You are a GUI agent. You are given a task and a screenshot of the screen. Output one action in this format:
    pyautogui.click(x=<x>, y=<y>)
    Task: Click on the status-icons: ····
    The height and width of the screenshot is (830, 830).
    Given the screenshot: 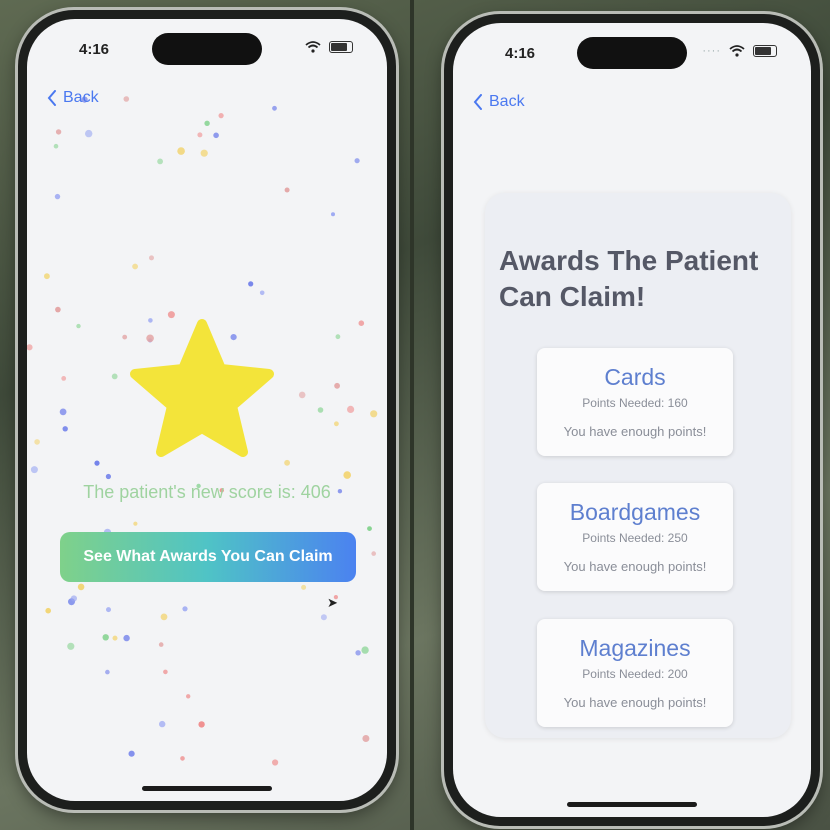 What is the action you would take?
    pyautogui.click(x=739, y=51)
    